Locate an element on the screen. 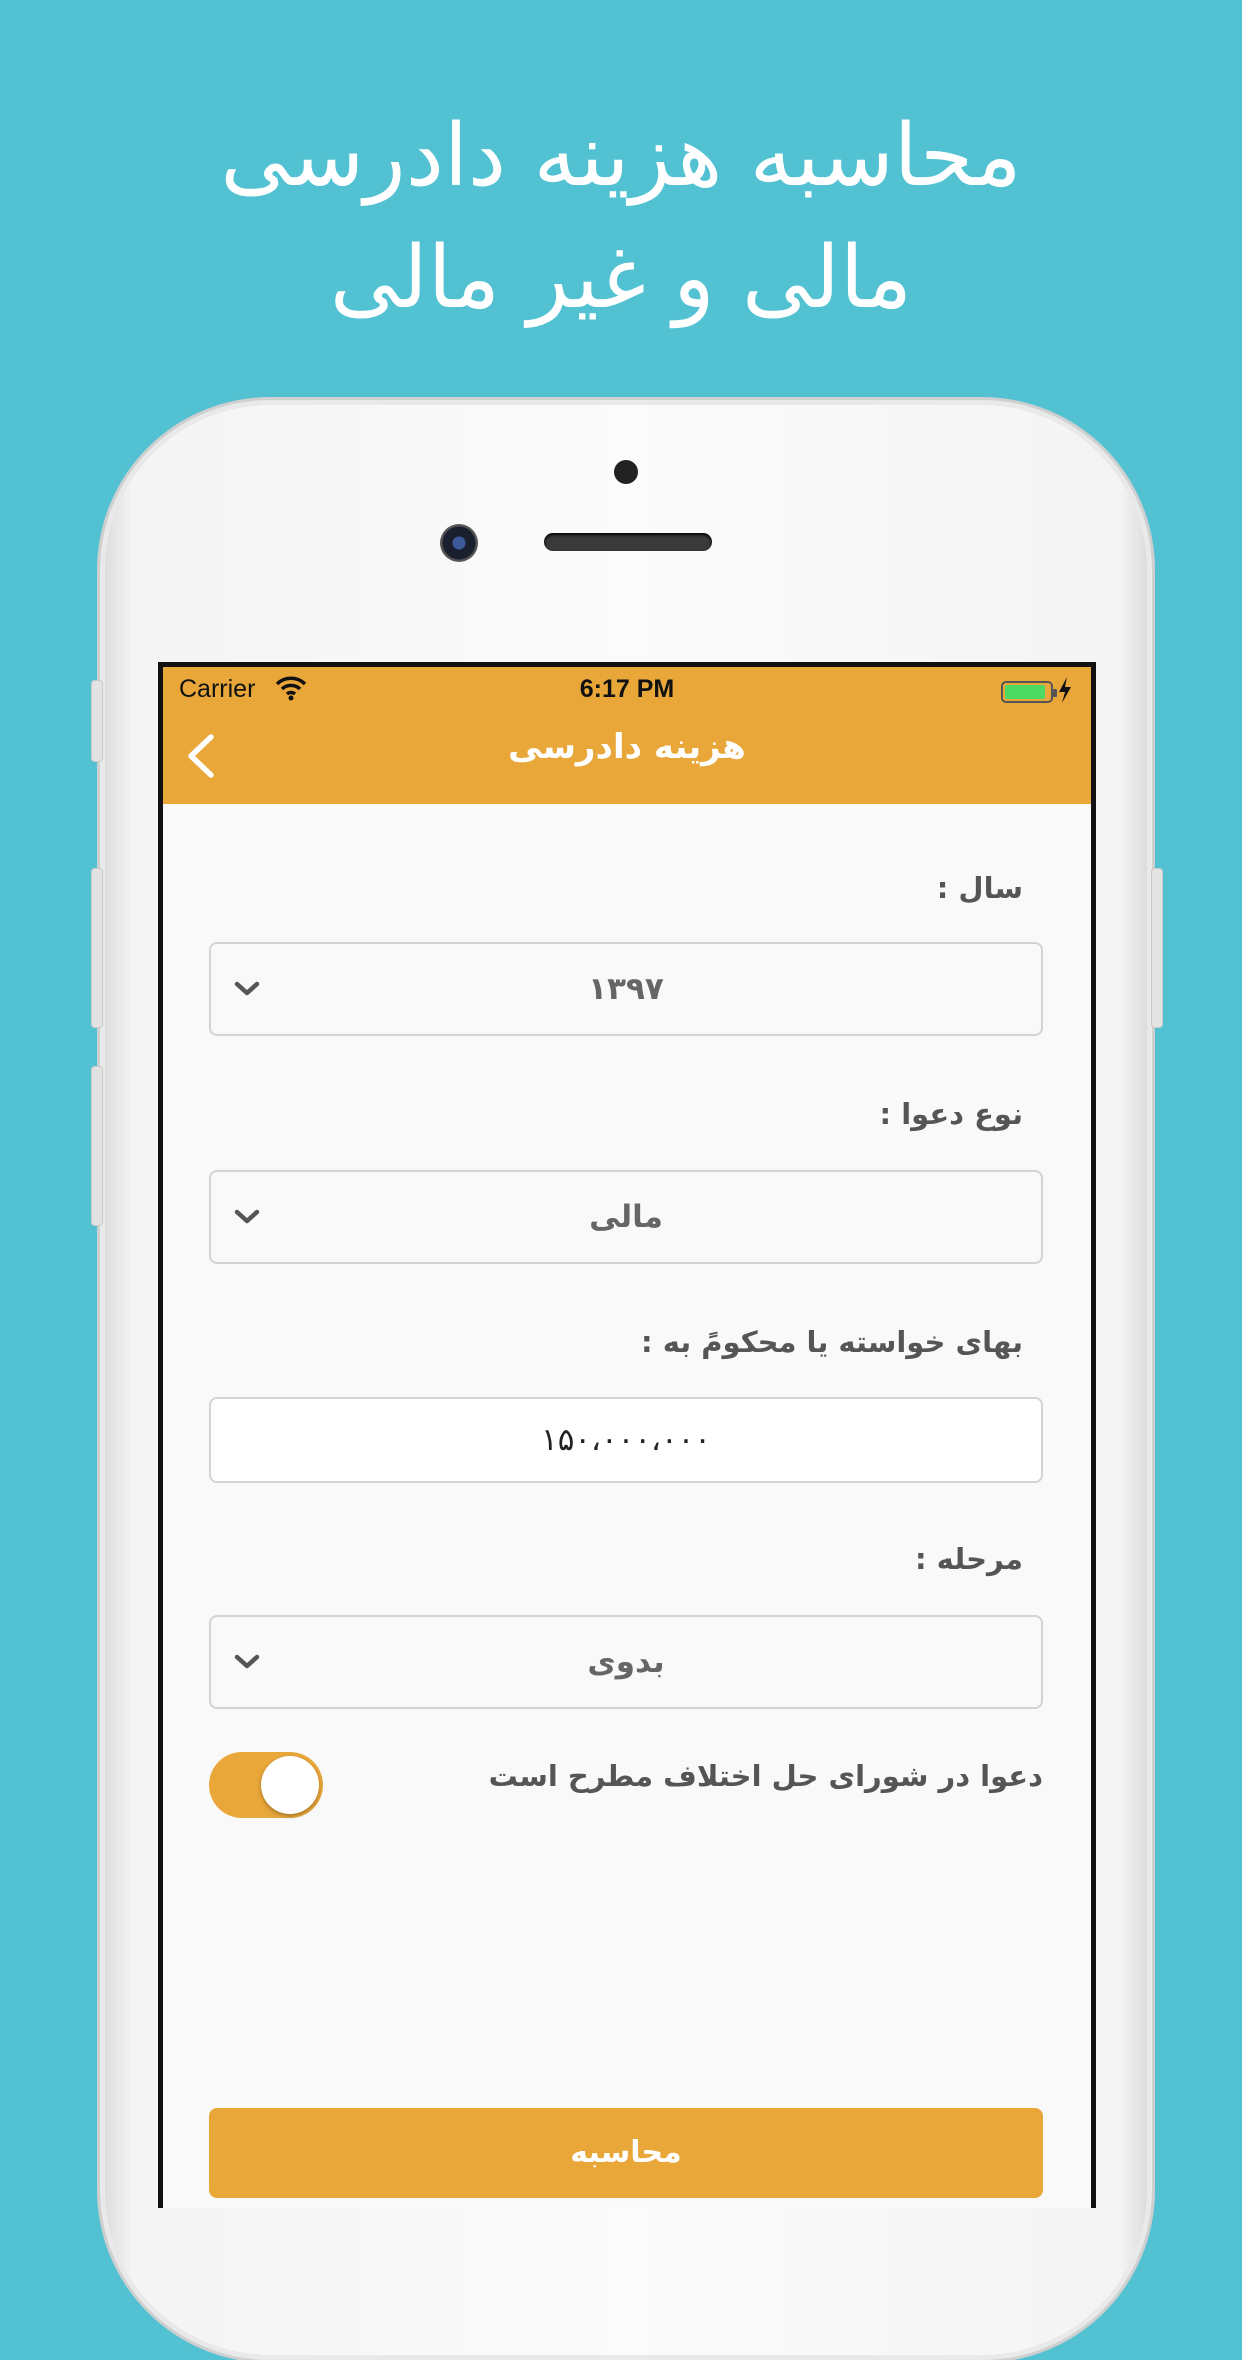 This screenshot has height=2360, width=1242. year-label: سال : is located at coordinates (979, 888).